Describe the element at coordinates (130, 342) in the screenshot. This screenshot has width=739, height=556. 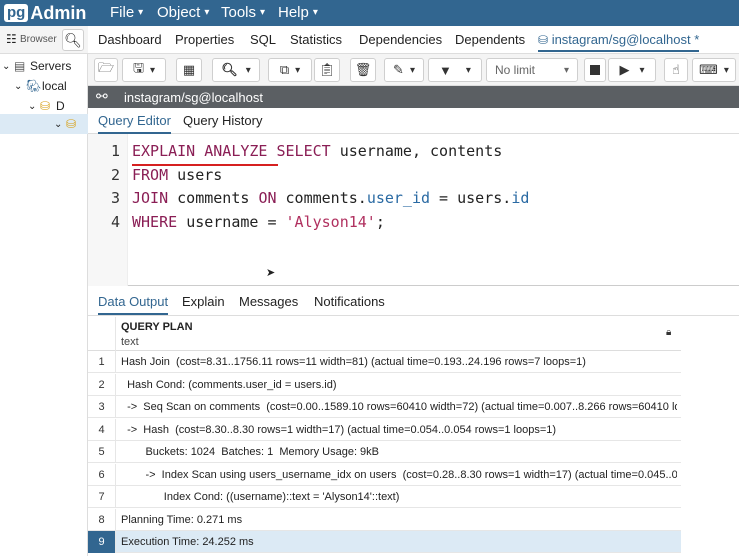
I see `column-type: text` at that location.